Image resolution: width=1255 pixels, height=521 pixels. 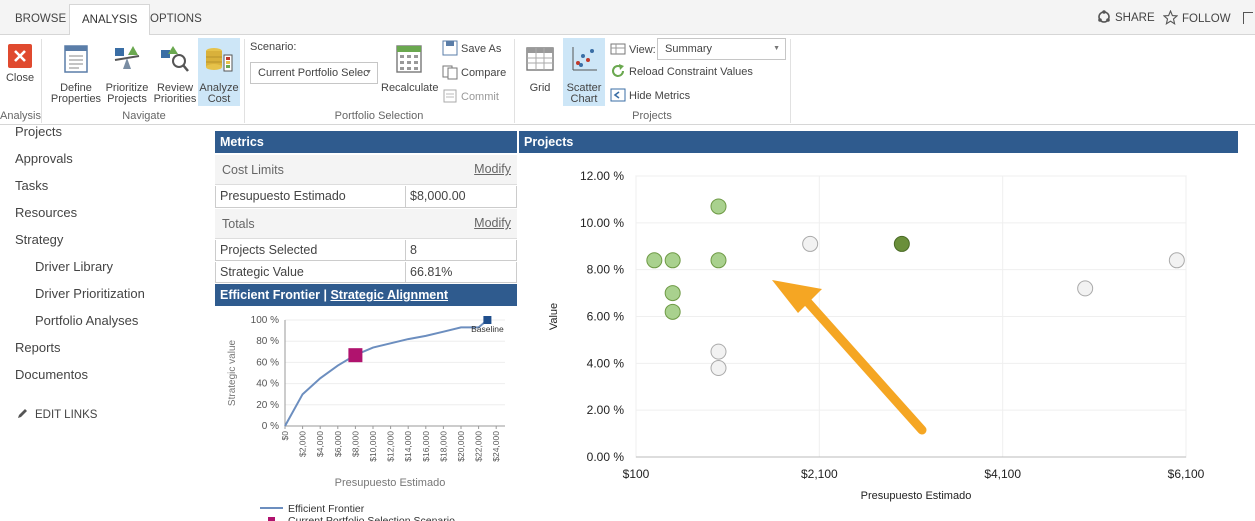 What do you see at coordinates (127, 74) in the screenshot?
I see `prioritize-projects-button: Prioritize Projects` at bounding box center [127, 74].